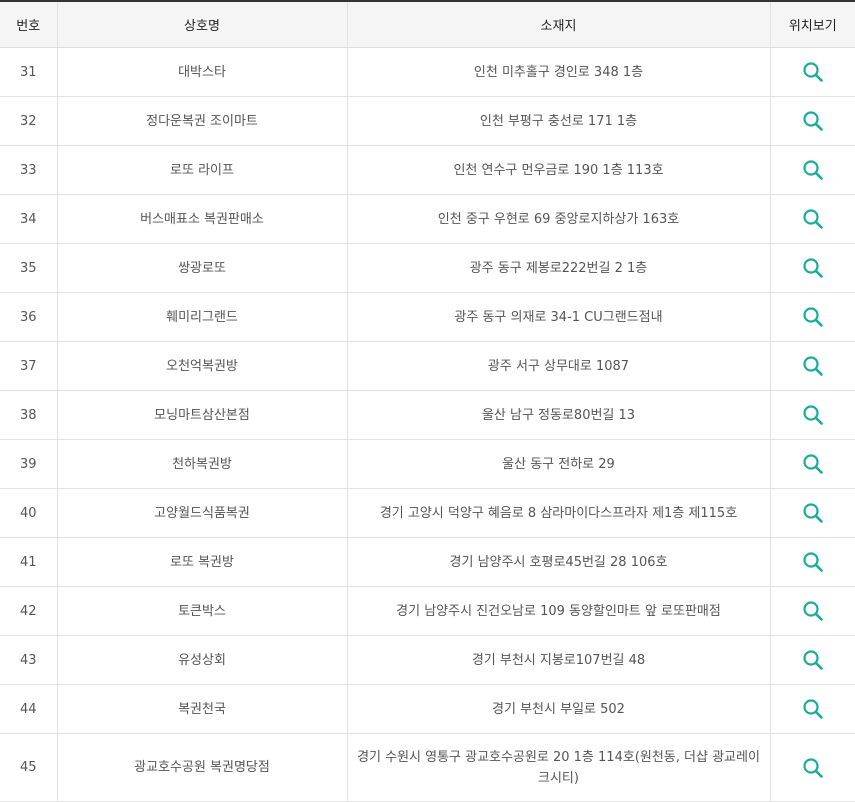 The image size is (855, 802). What do you see at coordinates (202, 660) in the screenshot?
I see `store-name: 유성상회` at bounding box center [202, 660].